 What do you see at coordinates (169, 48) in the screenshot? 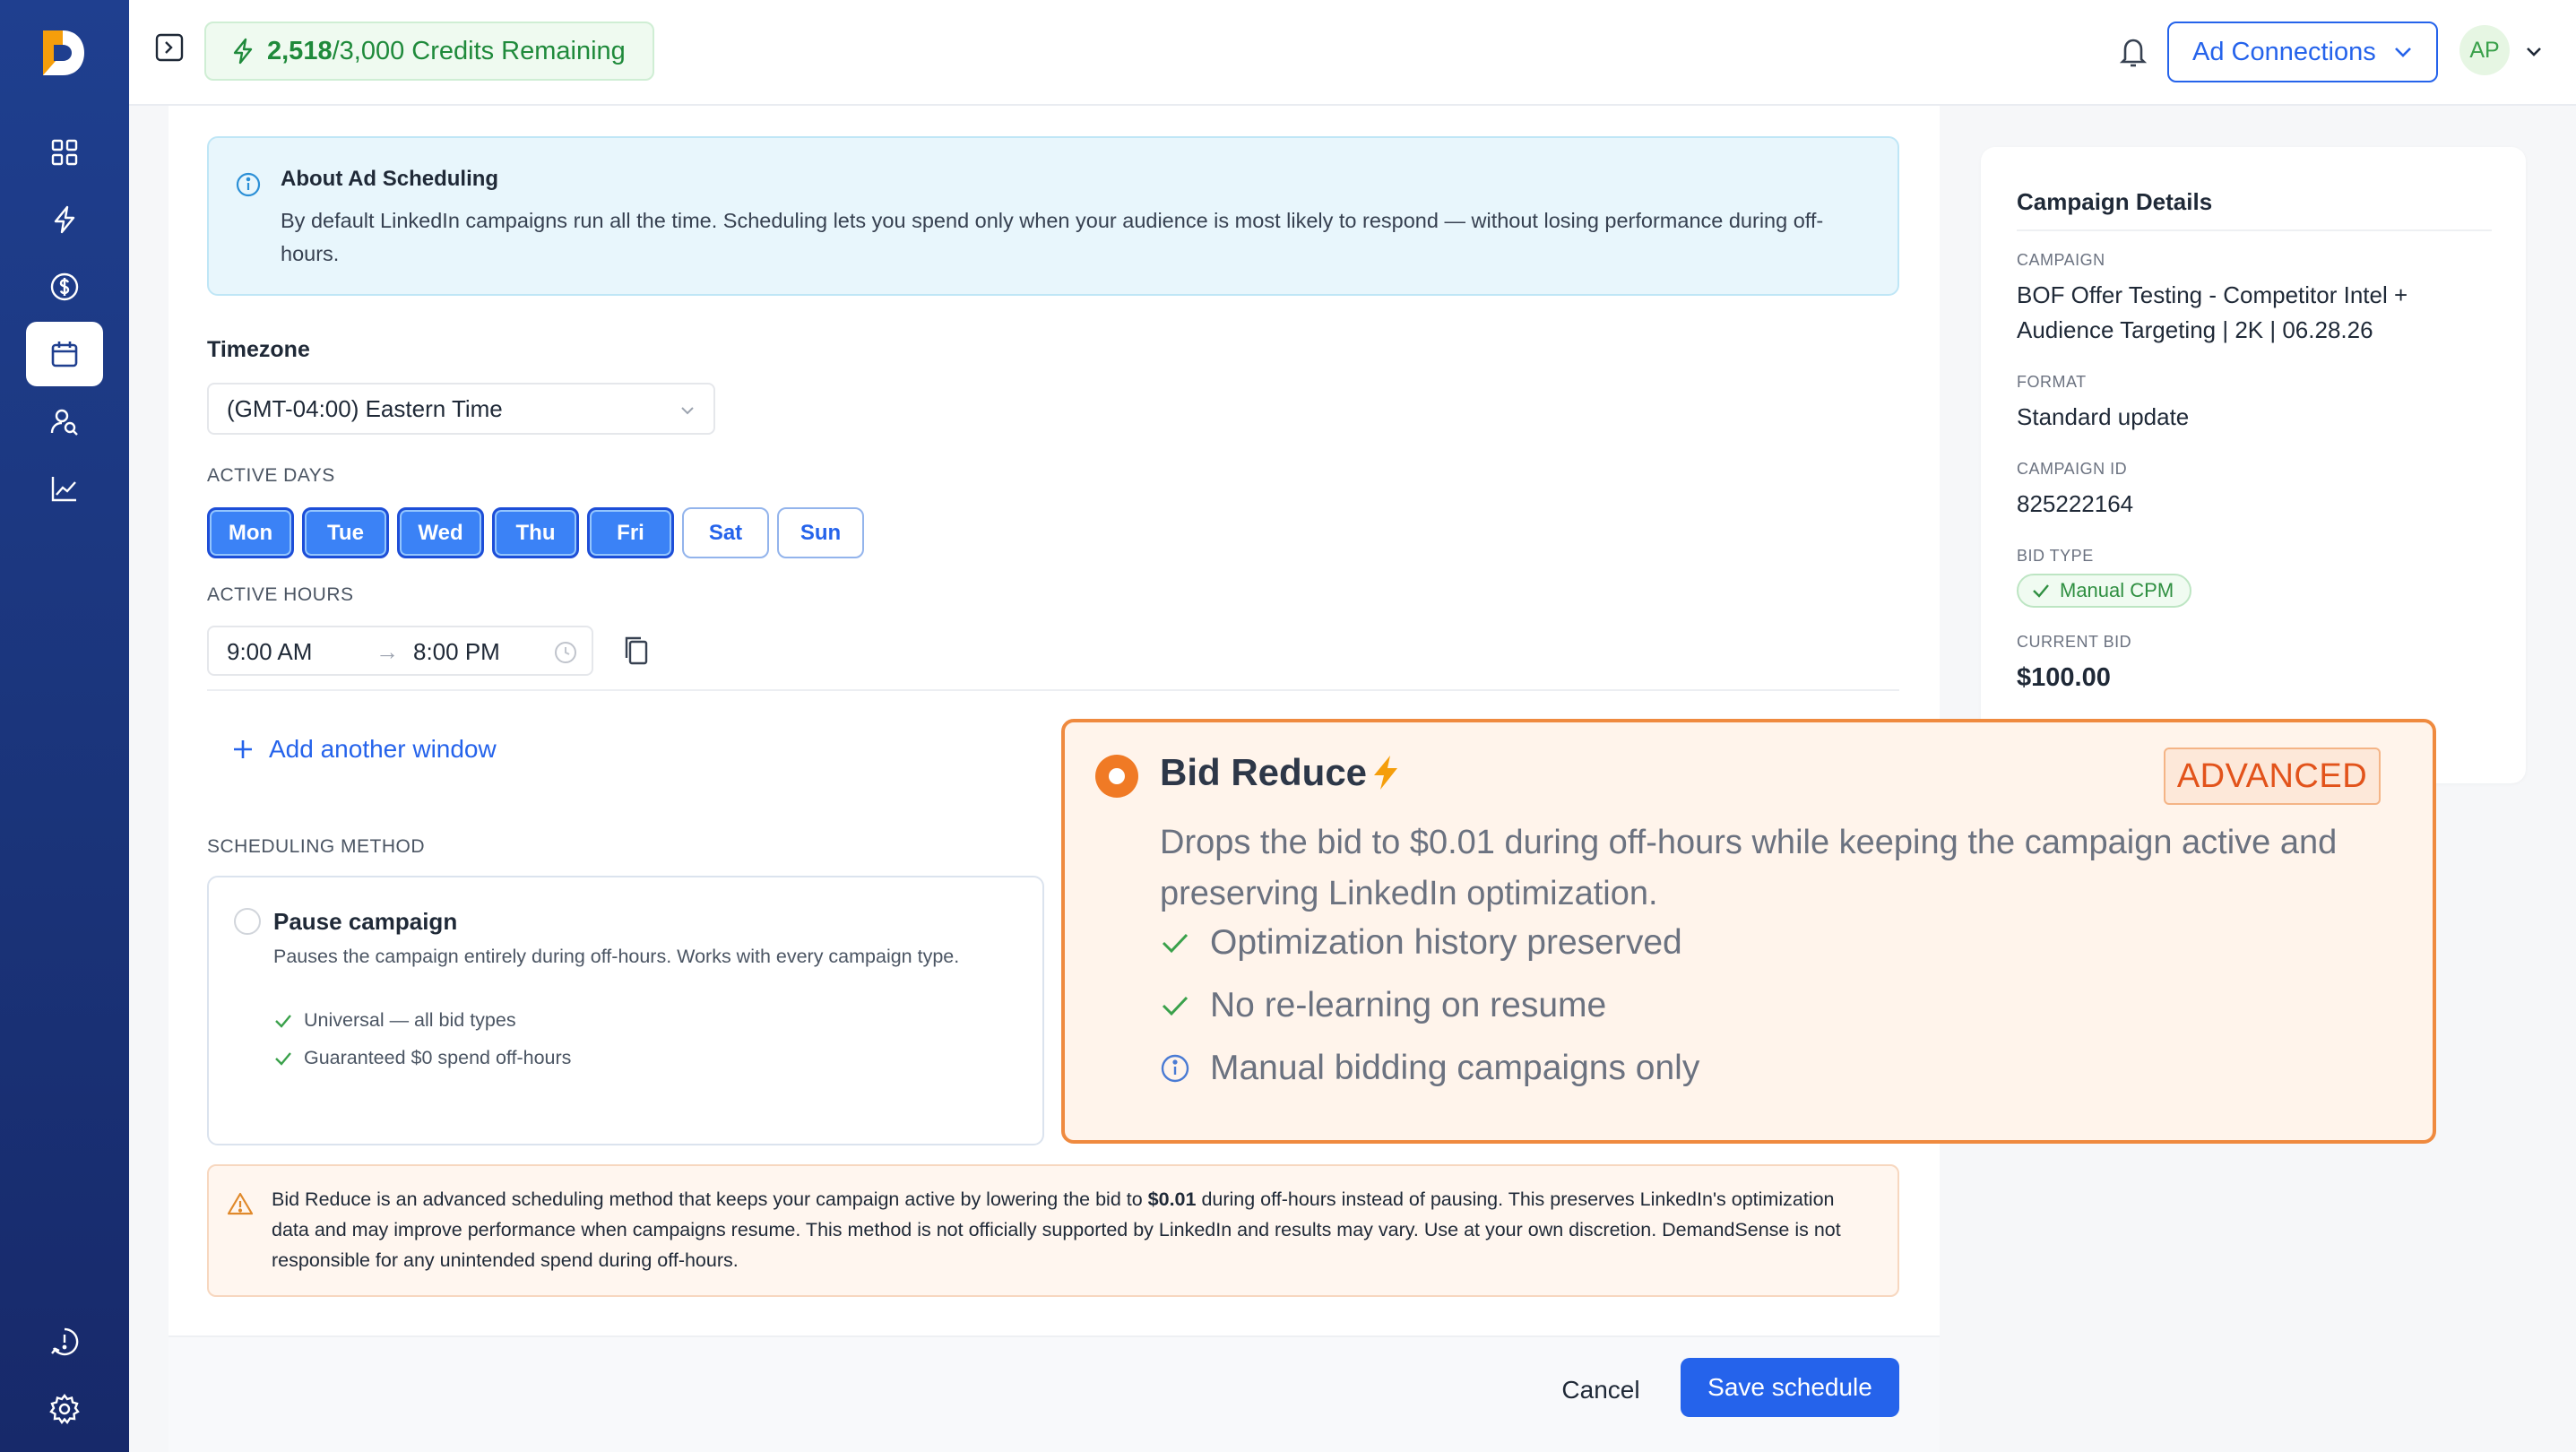
I see `panel-toggle-icon` at bounding box center [169, 48].